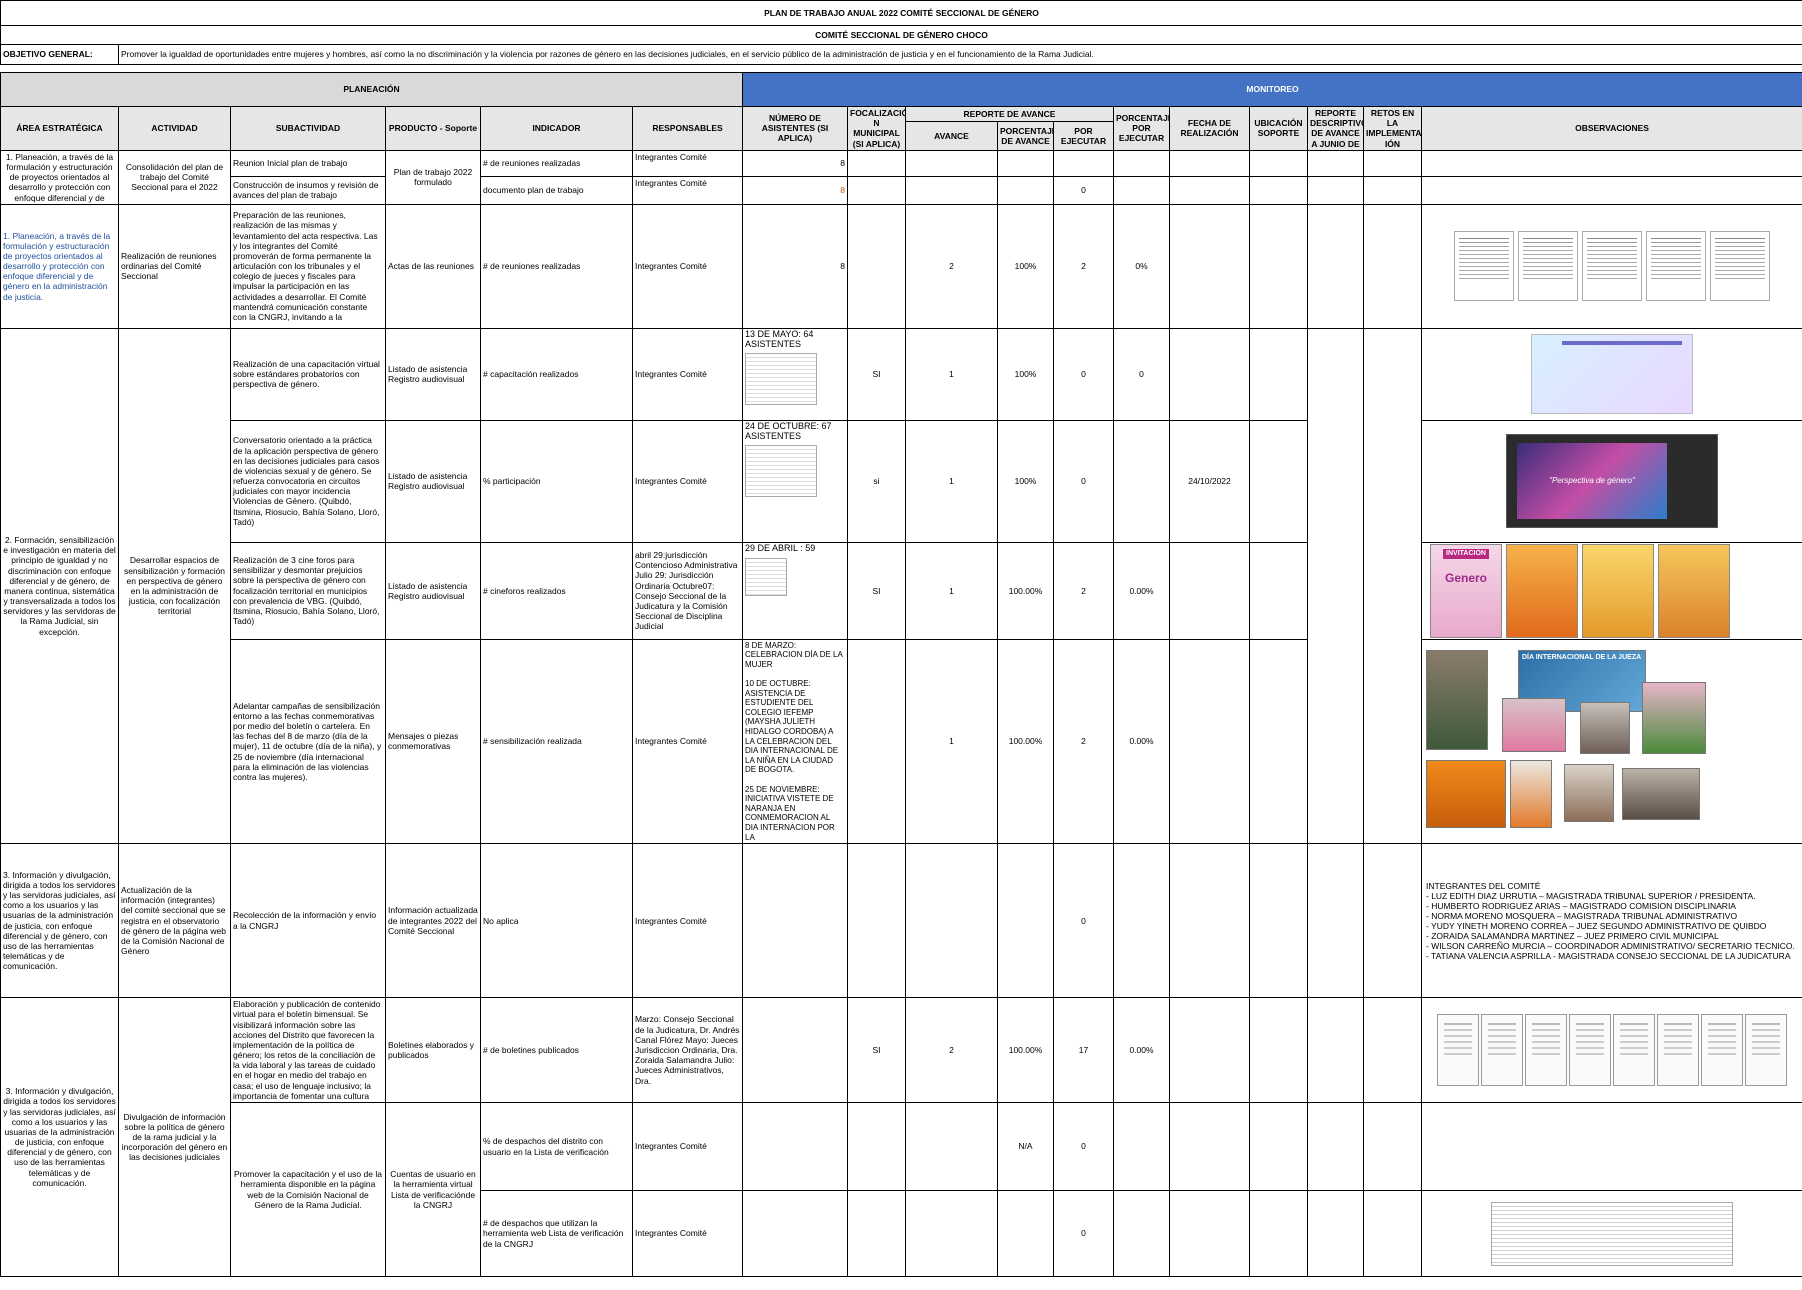  I want to click on indicator-cell: # de reuniones realizadas, so click(556, 163).